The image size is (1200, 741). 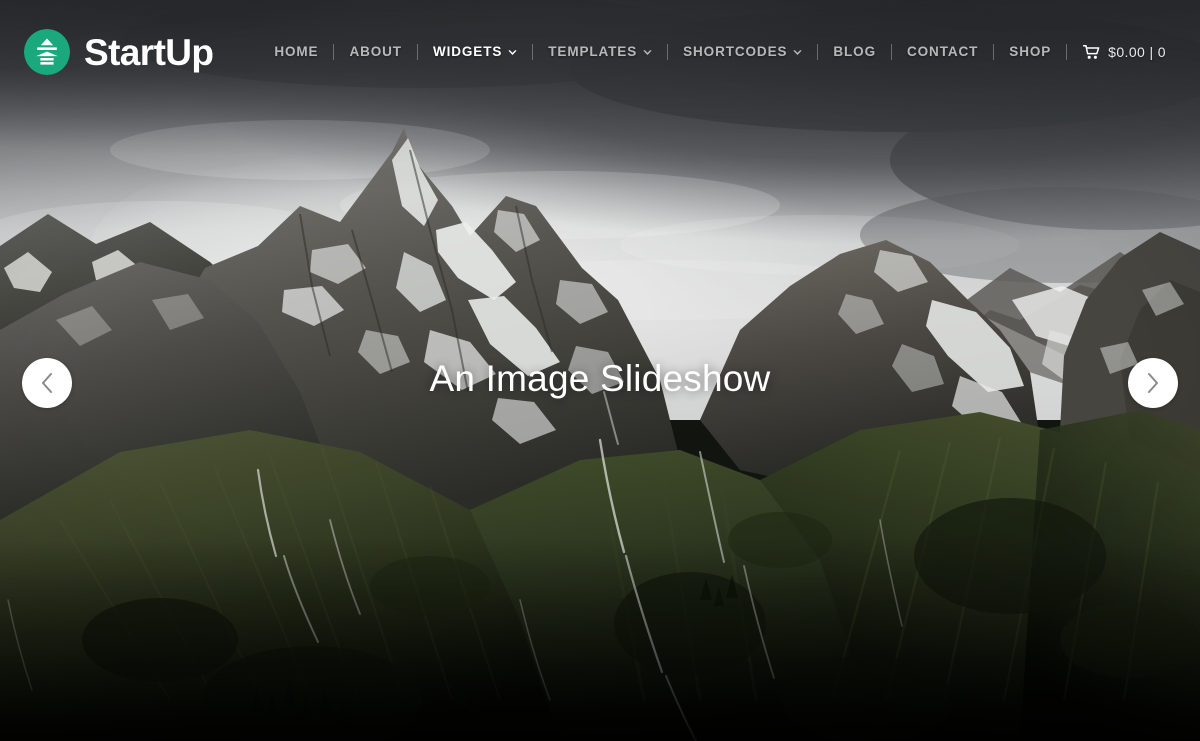 I want to click on nav-link-templates: TEMPLATES, so click(x=600, y=52).